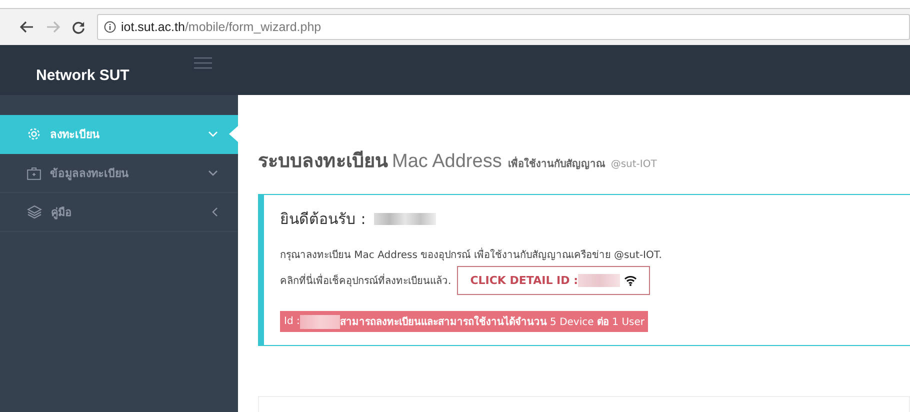  I want to click on address-bar: iot.sut.ac.th/mobile/form_wizard.php, so click(503, 27).